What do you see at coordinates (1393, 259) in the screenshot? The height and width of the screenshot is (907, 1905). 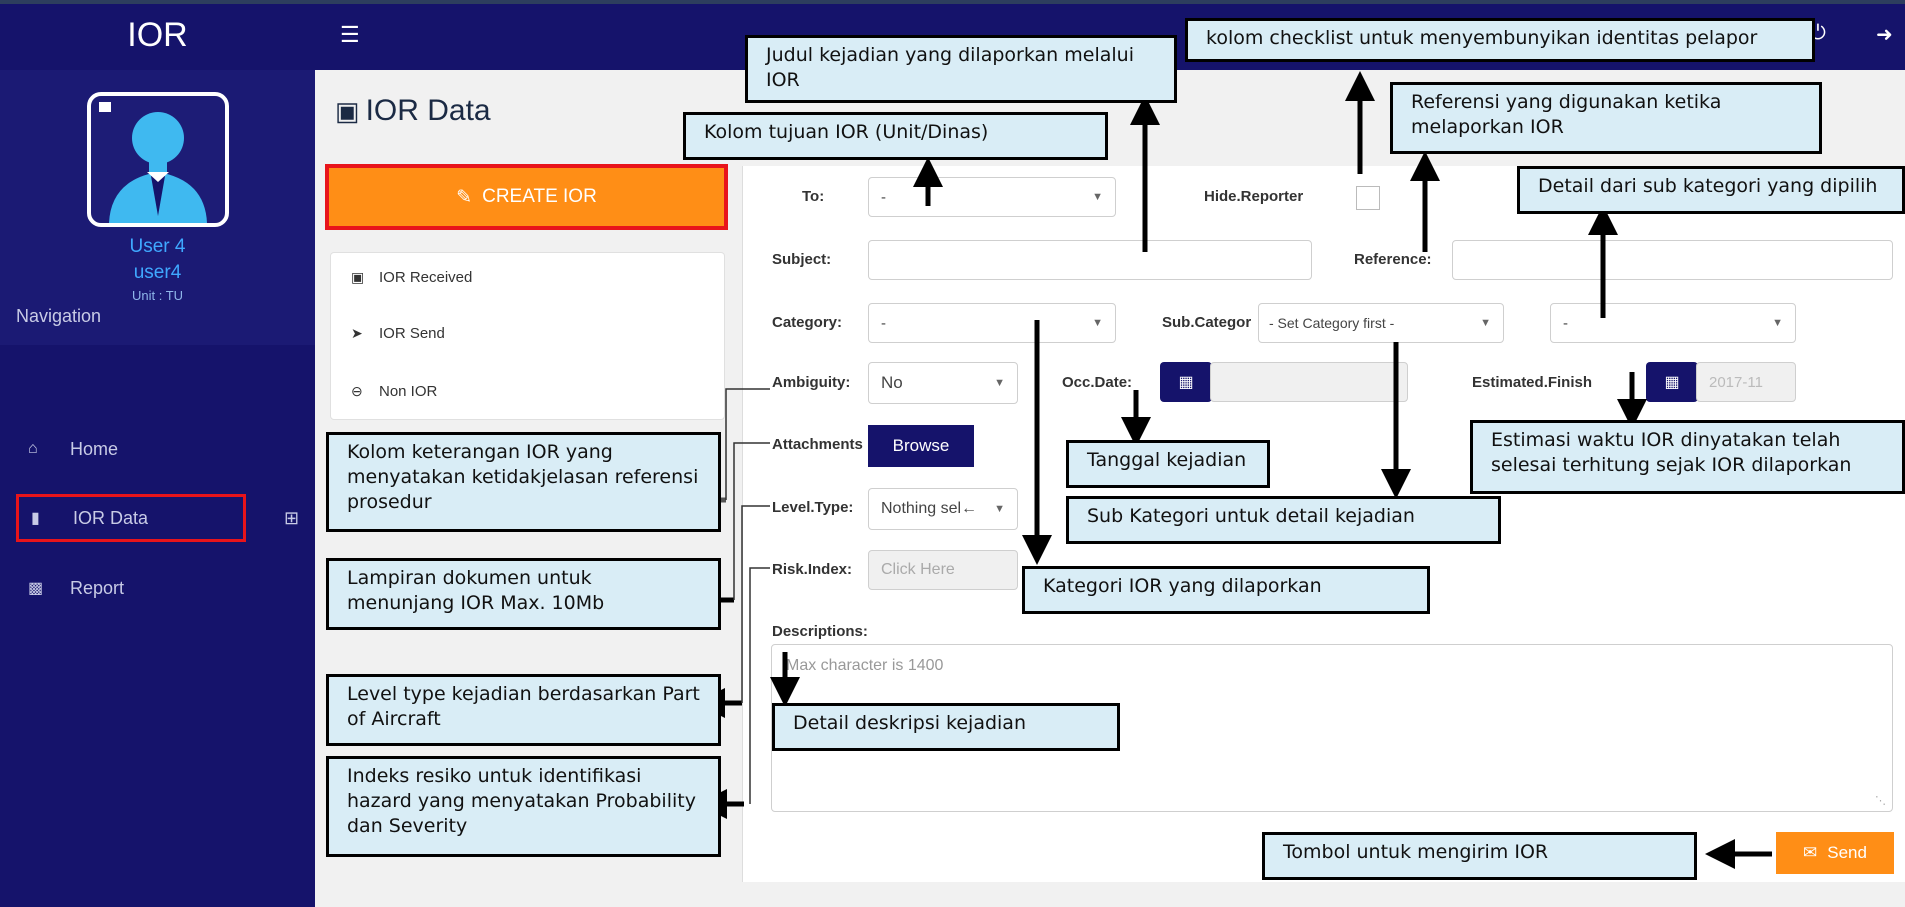 I see `reference-label: Reference:` at bounding box center [1393, 259].